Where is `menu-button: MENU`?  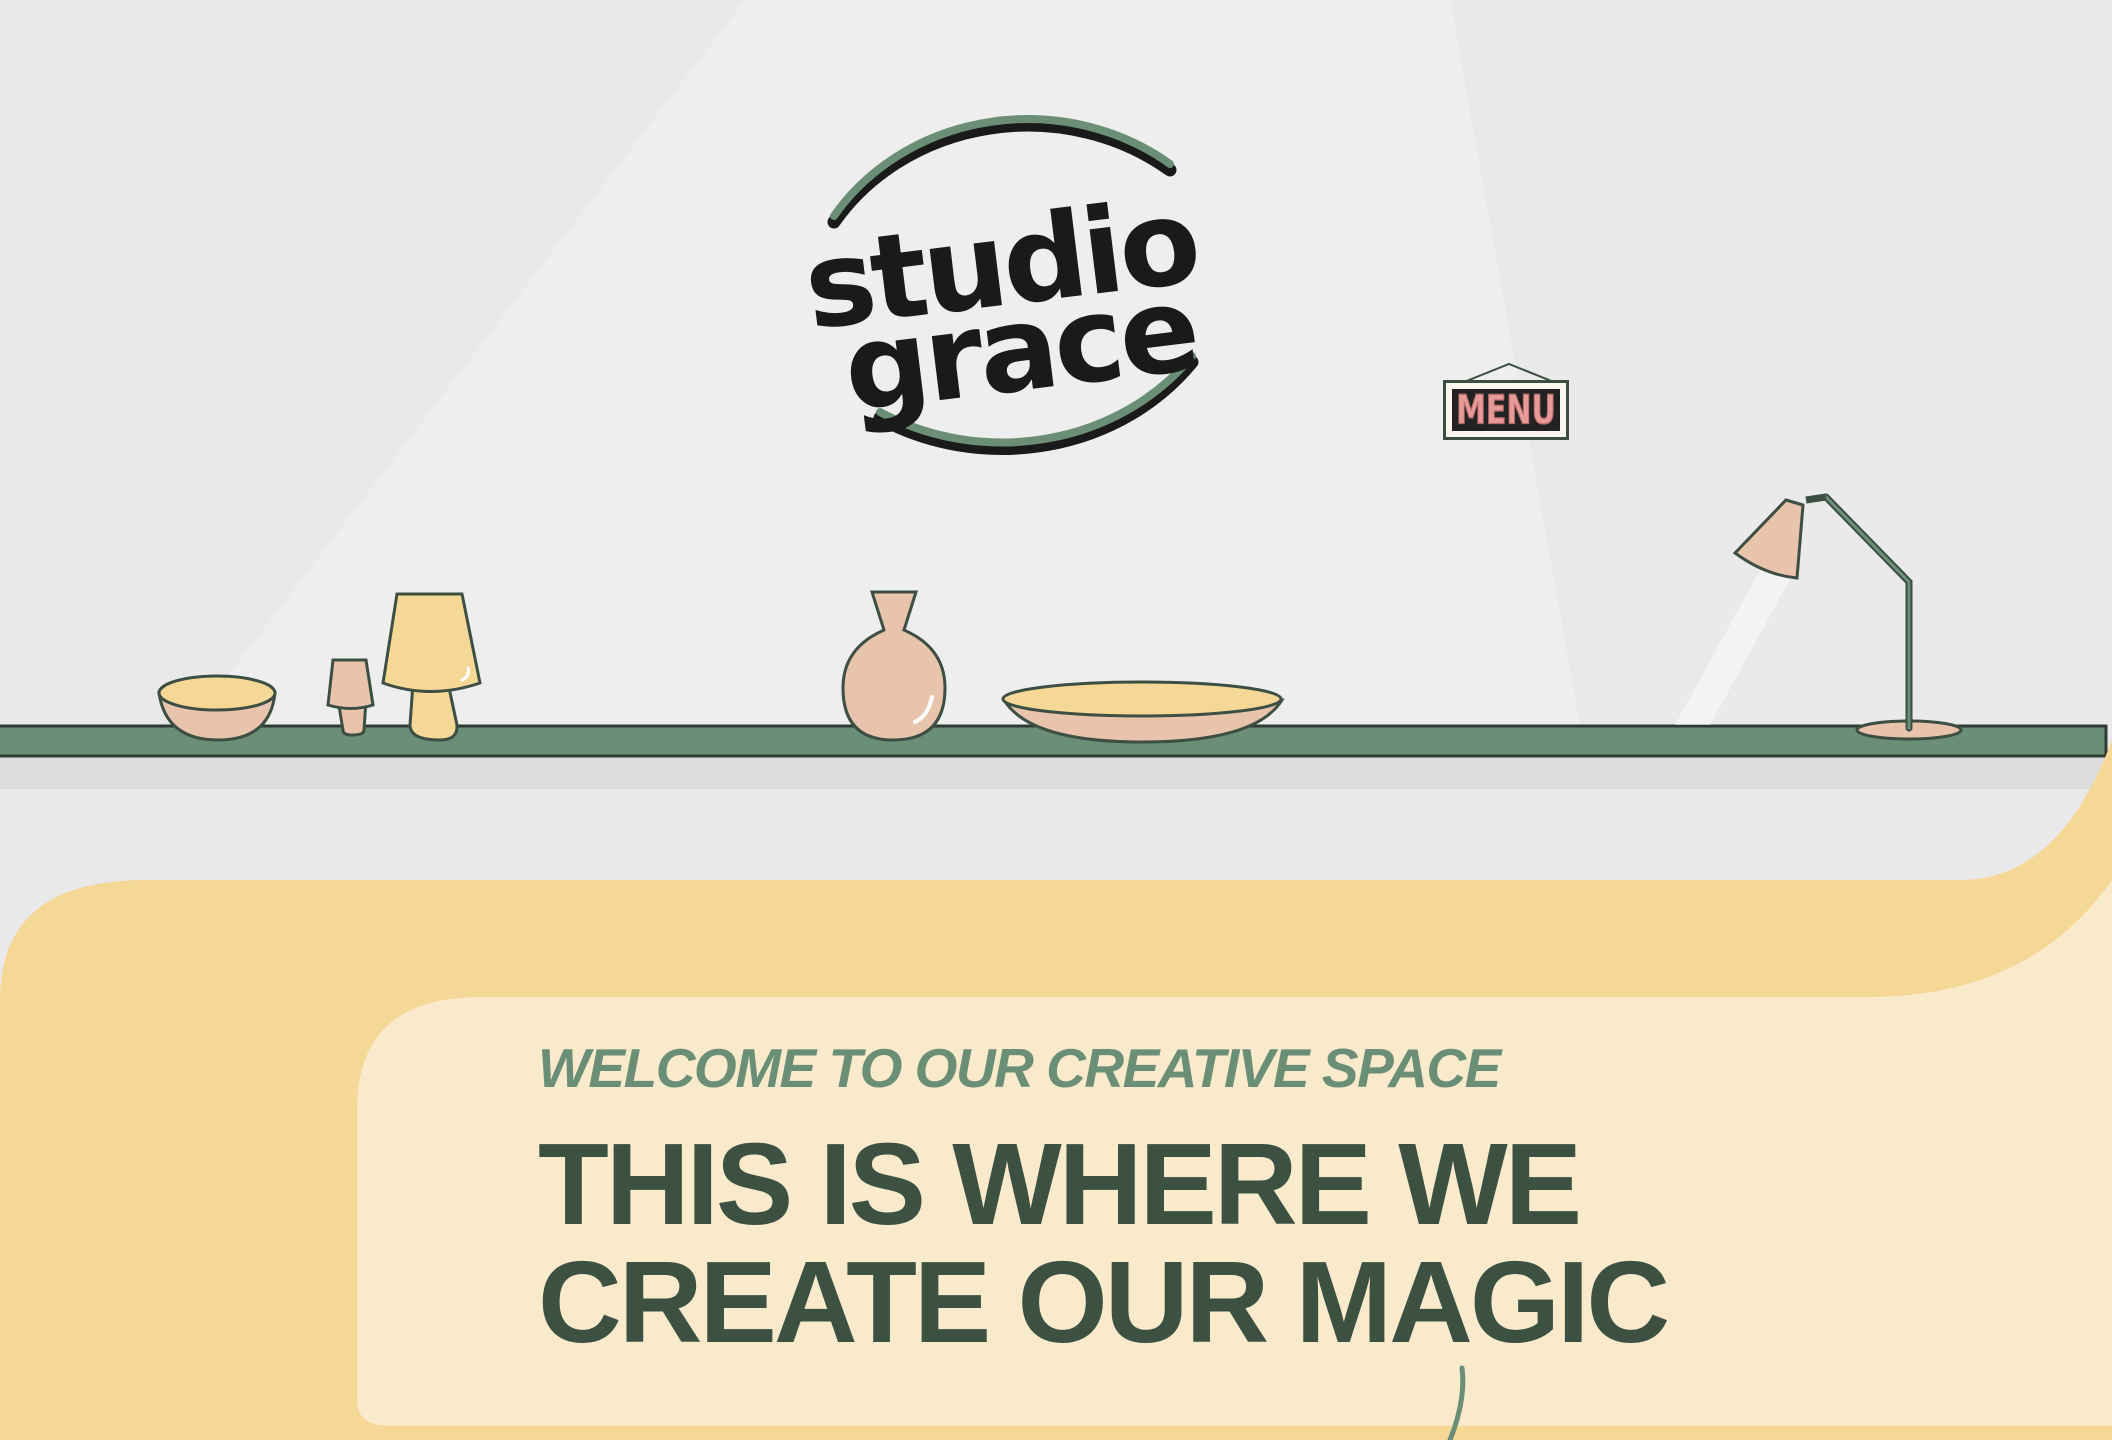
menu-button: MENU is located at coordinates (1509, 405).